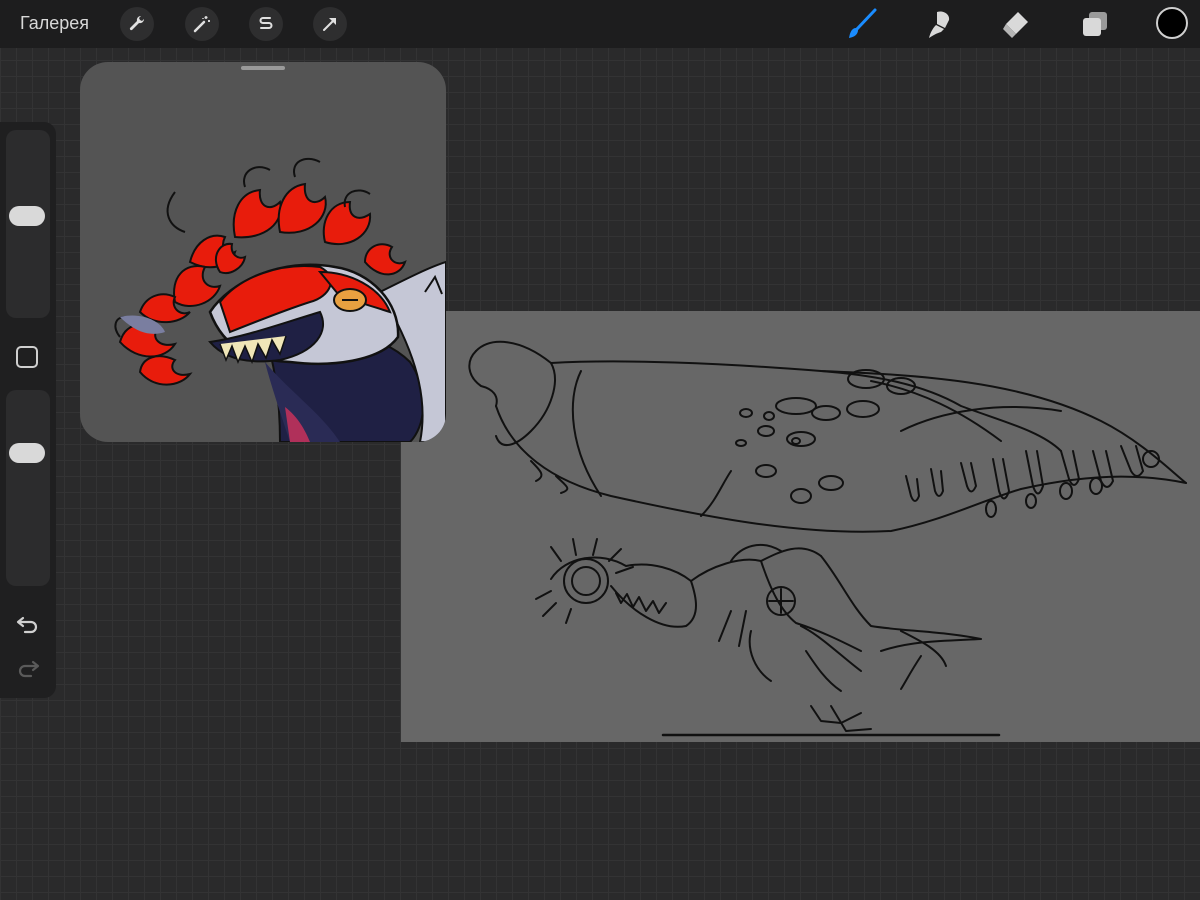 This screenshot has height=900, width=1200. I want to click on reference-drag-handle, so click(263, 68).